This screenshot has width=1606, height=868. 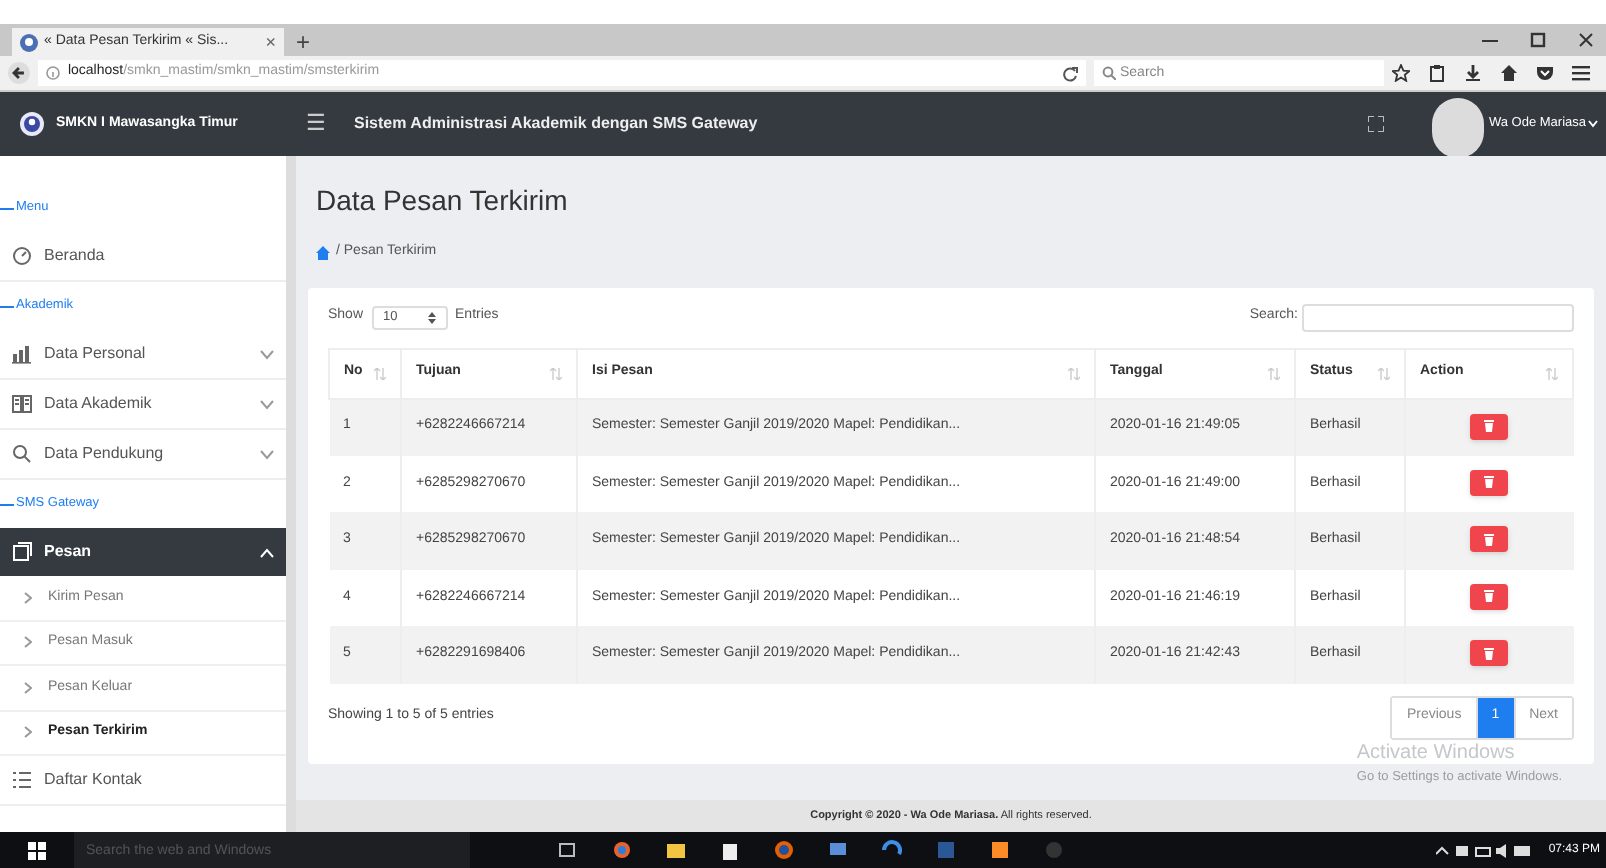 What do you see at coordinates (1586, 40) in the screenshot?
I see `close-icon` at bounding box center [1586, 40].